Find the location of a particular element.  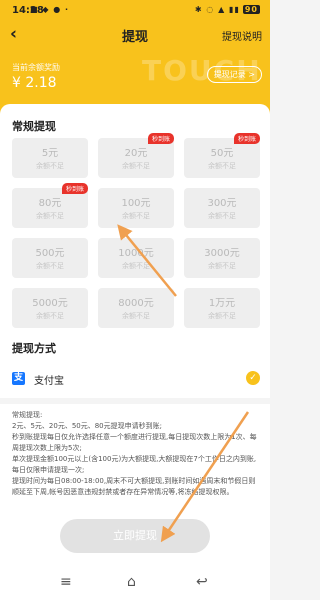

amount-value: 3000元 is located at coordinates (222, 253).